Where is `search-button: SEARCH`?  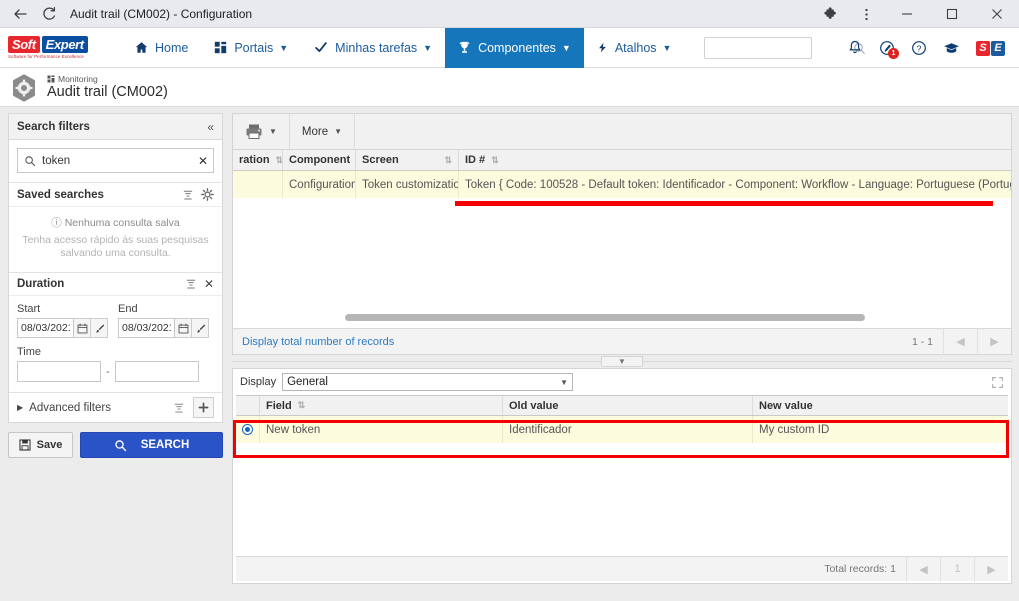
search-button: SEARCH is located at coordinates (151, 445).